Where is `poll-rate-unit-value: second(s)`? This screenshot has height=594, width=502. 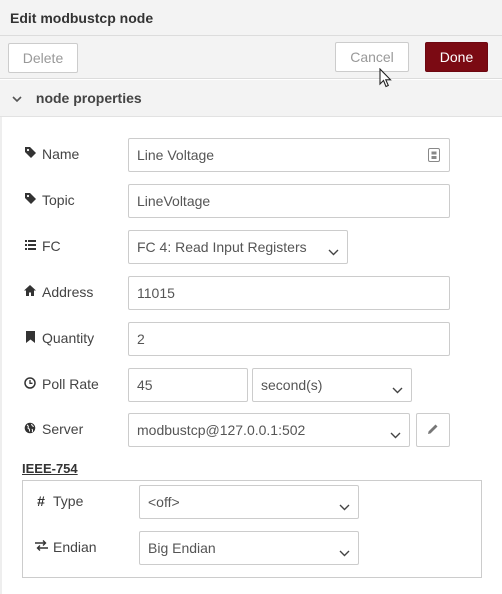
poll-rate-unit-value: second(s) is located at coordinates (292, 385).